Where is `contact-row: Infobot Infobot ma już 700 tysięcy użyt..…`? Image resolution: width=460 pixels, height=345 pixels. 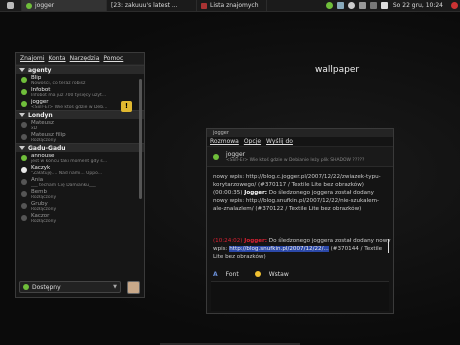
contact-row: Infobot Infobot ma już 700 tysięcy użyt..… is located at coordinates (80, 92).